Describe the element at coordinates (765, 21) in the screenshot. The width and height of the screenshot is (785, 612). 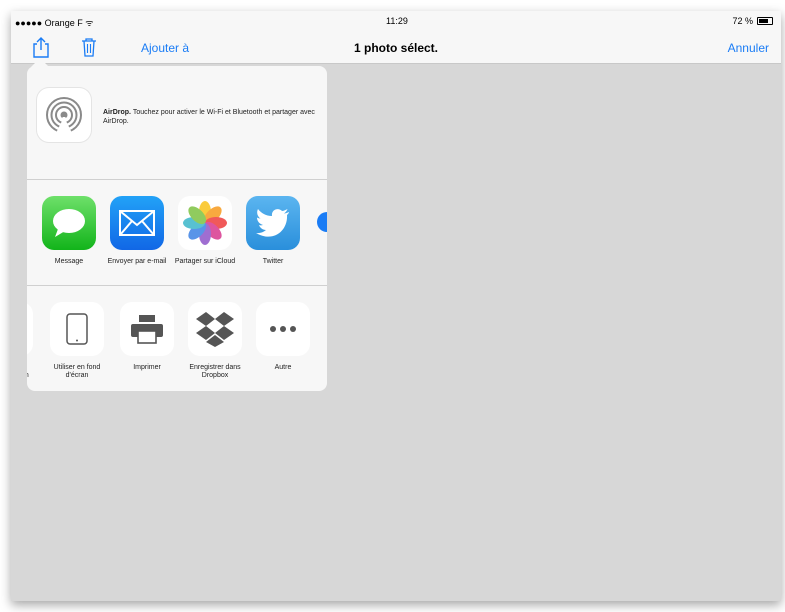
I see `battery-icon` at that location.